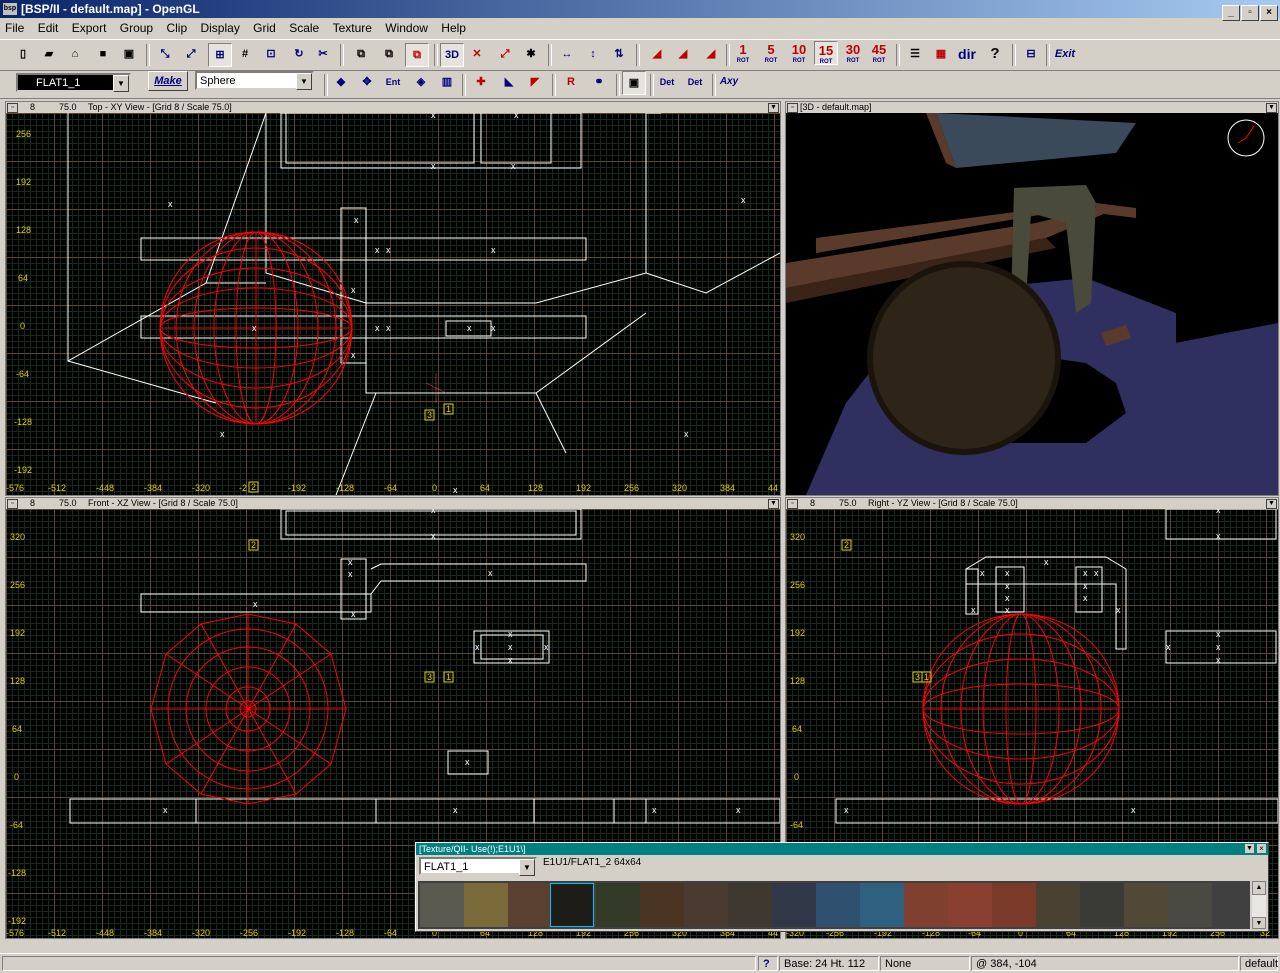  What do you see at coordinates (768, 963) in the screenshot?
I see `status-help: ?` at bounding box center [768, 963].